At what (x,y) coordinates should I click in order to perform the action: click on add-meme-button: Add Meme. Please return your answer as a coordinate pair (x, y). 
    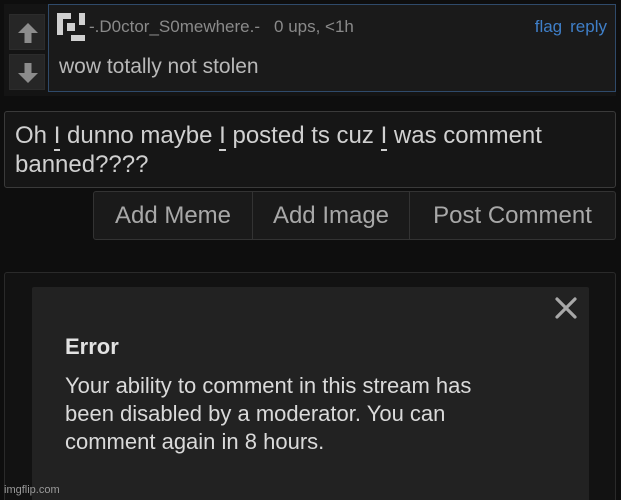
    Looking at the image, I should click on (173, 215).